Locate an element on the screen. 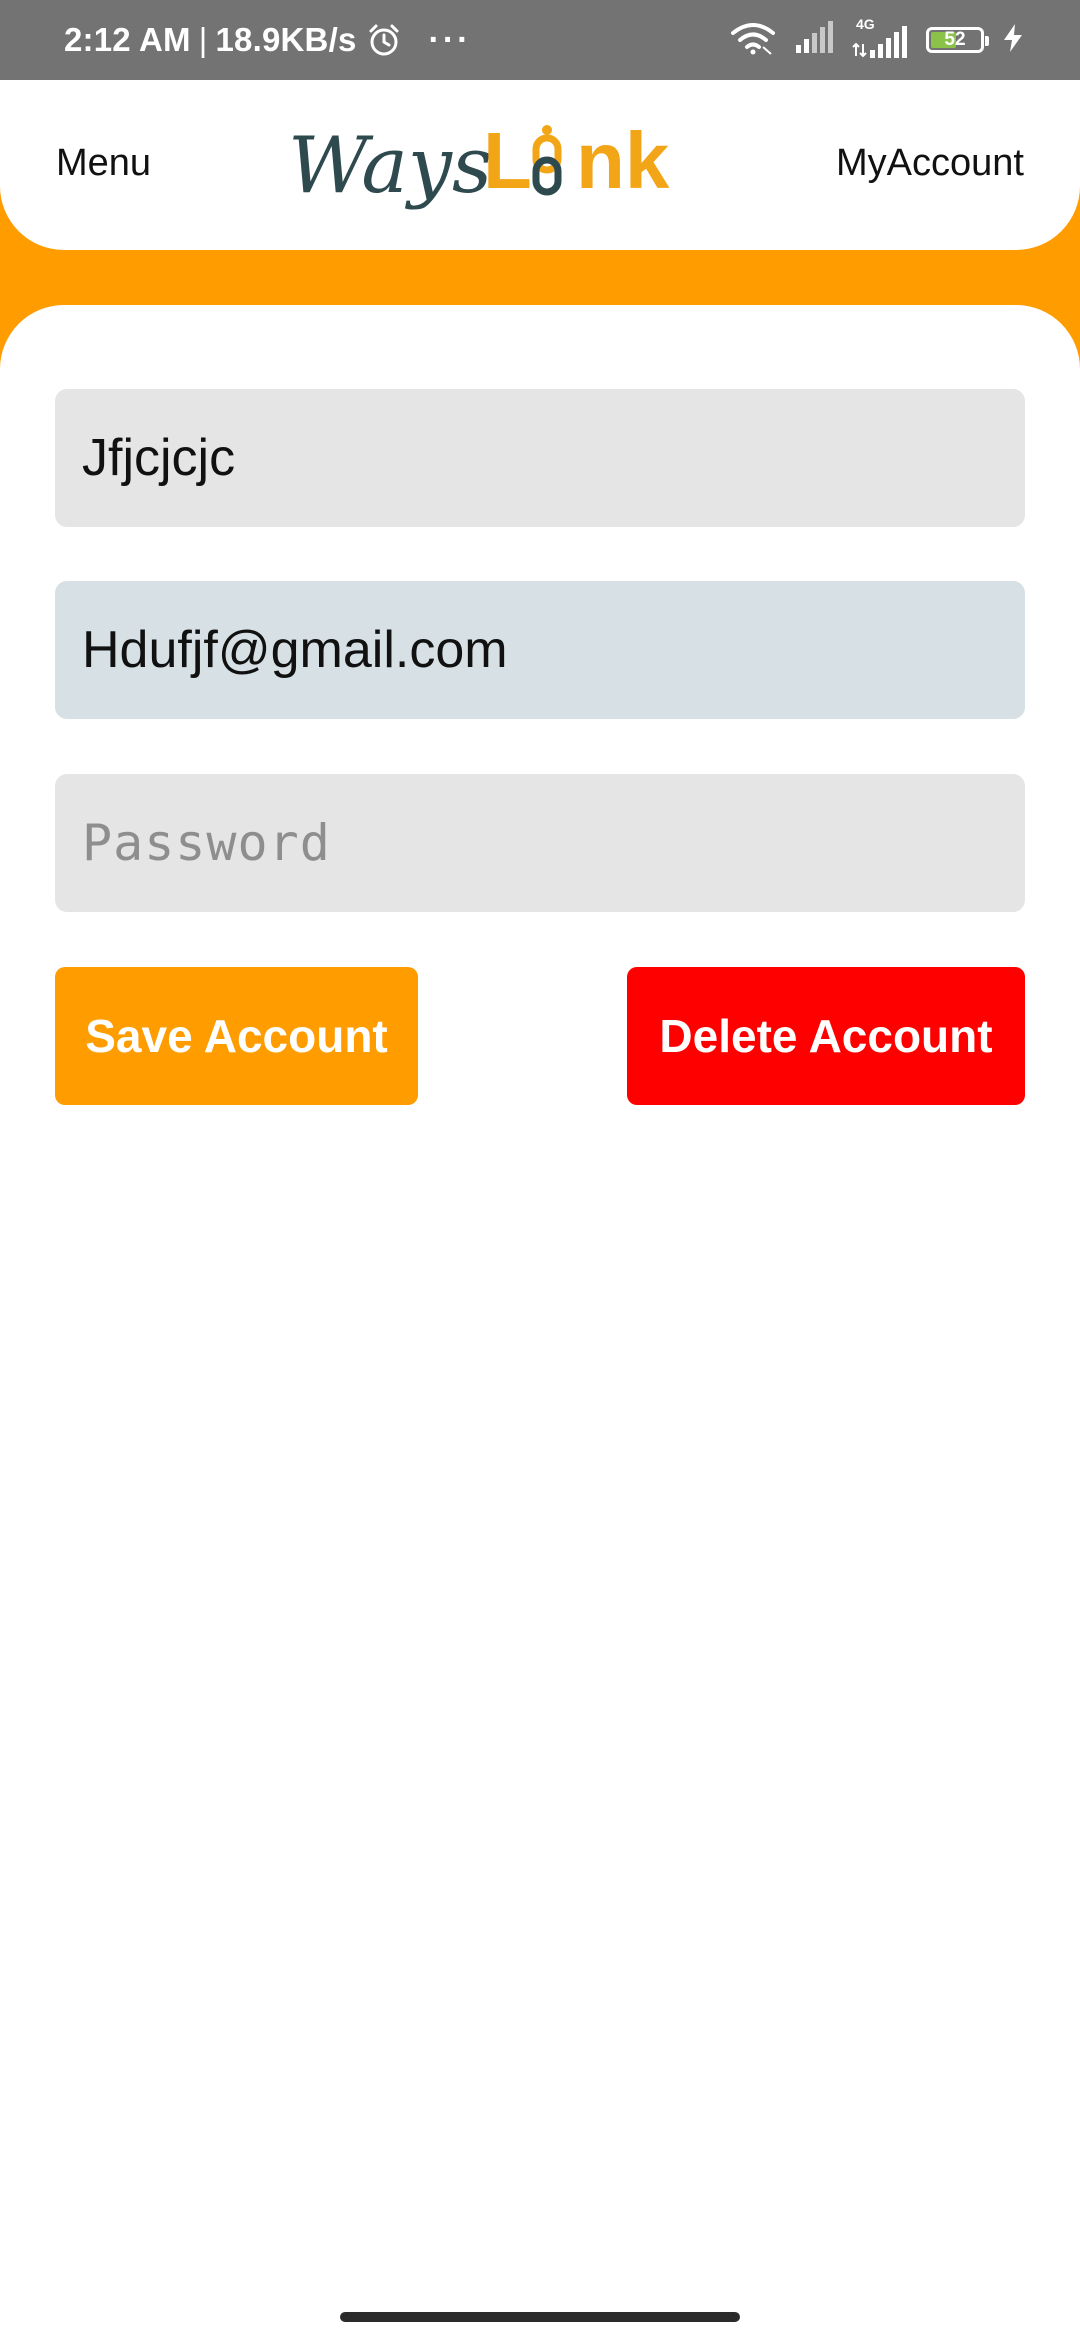 The height and width of the screenshot is (2340, 1080). email-input: Hdufjf@gmail.com is located at coordinates (540, 650).